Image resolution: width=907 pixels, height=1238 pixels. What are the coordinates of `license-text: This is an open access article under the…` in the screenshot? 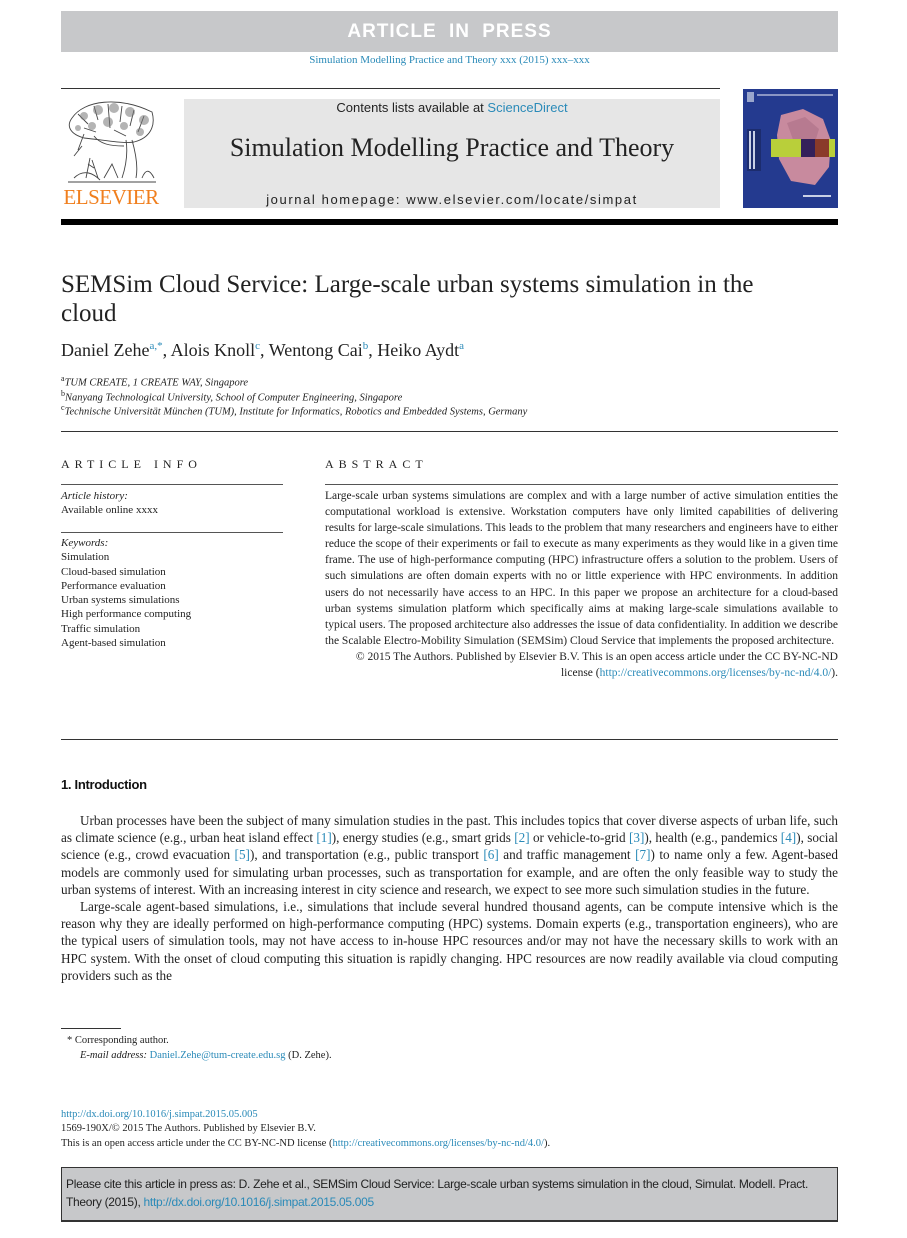 It's located at (197, 1143).